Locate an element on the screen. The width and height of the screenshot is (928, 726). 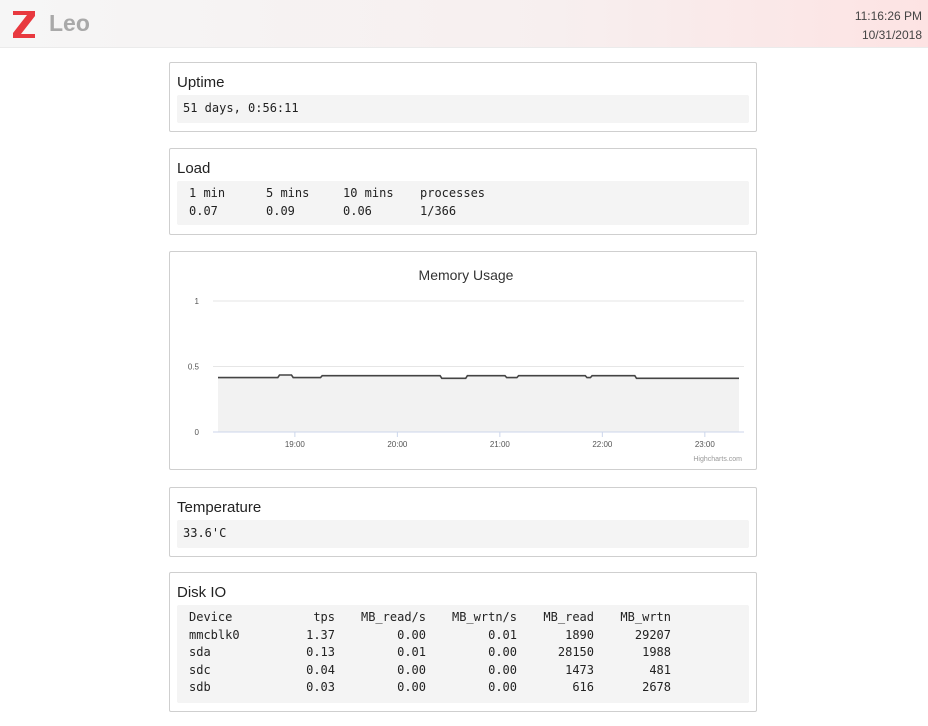
x-tick-label: 21:00 is located at coordinates (500, 444).